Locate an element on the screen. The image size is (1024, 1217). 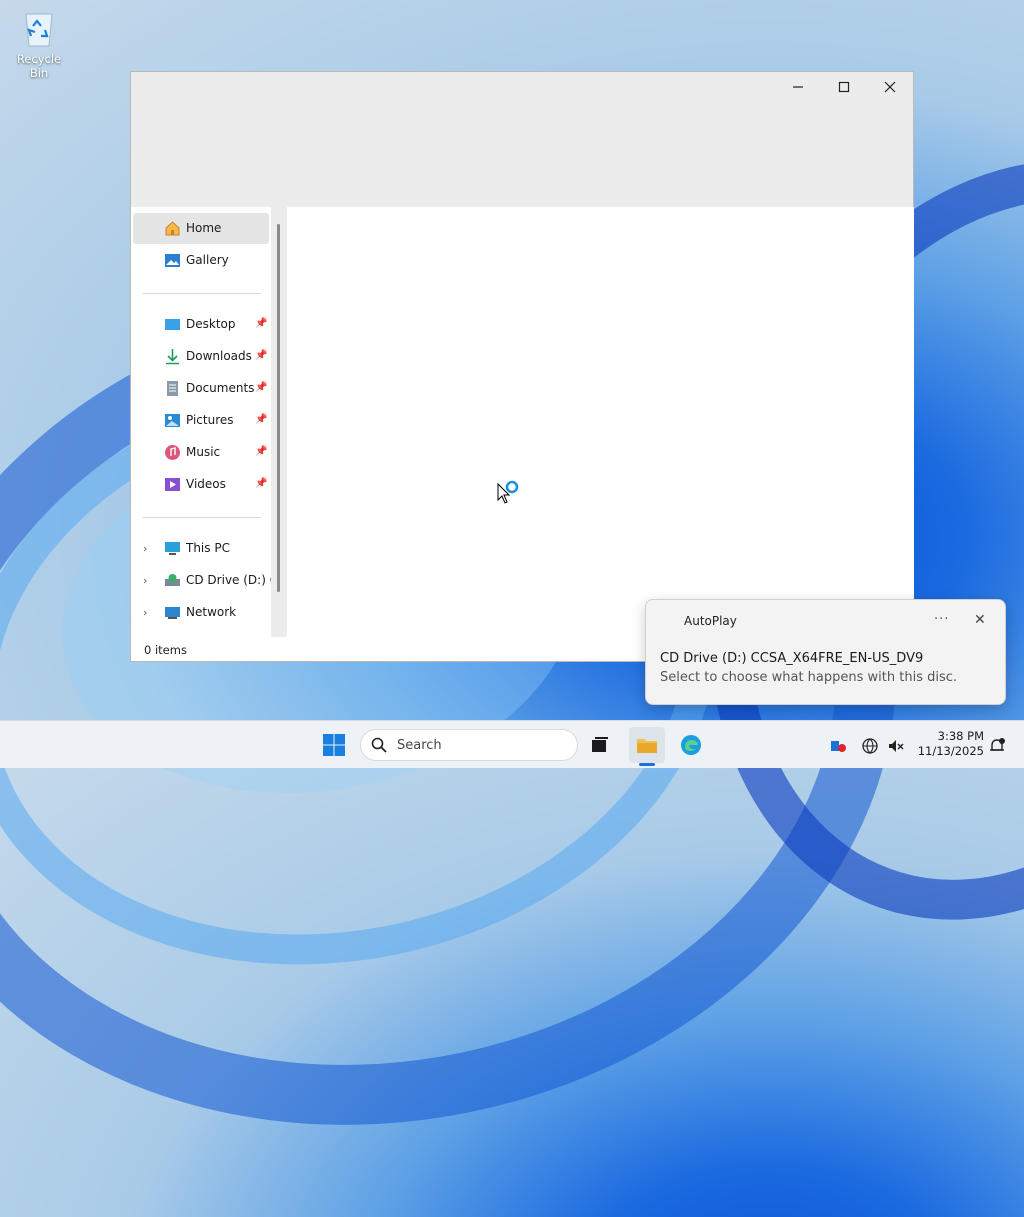
nav-label: Network is located at coordinates (211, 612).